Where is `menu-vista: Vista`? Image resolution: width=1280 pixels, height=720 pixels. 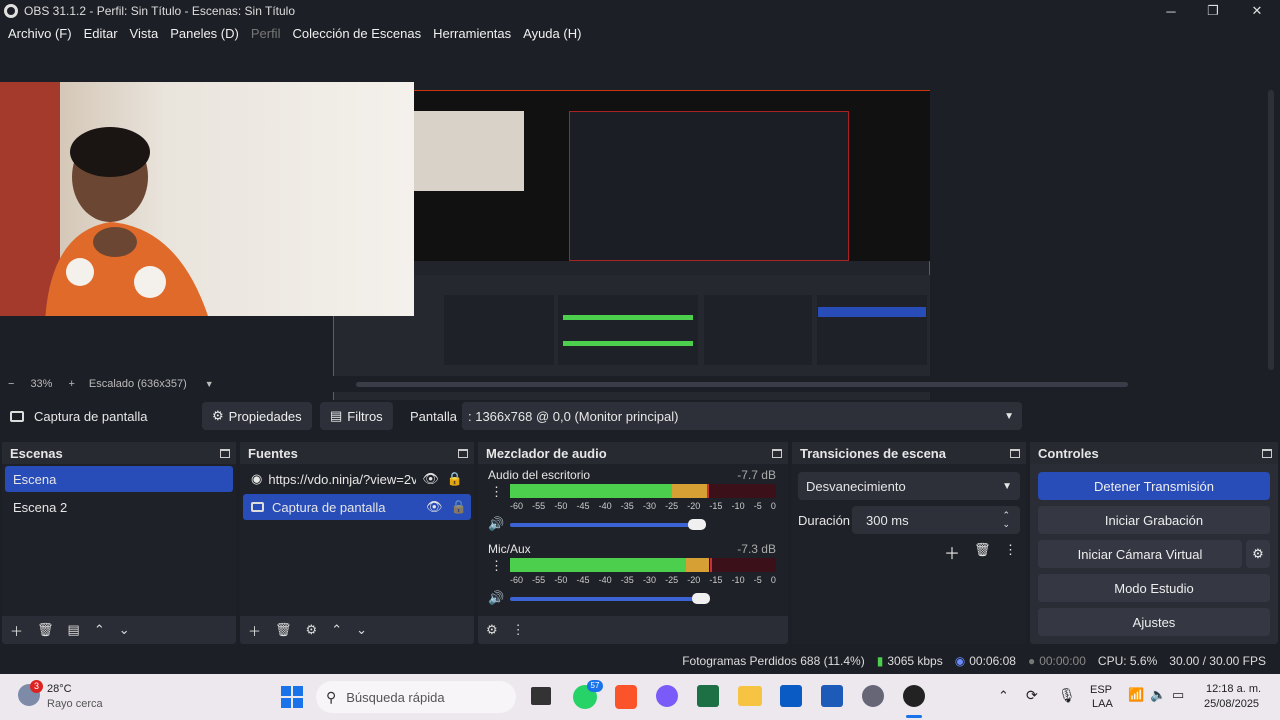 menu-vista: Vista is located at coordinates (144, 33).